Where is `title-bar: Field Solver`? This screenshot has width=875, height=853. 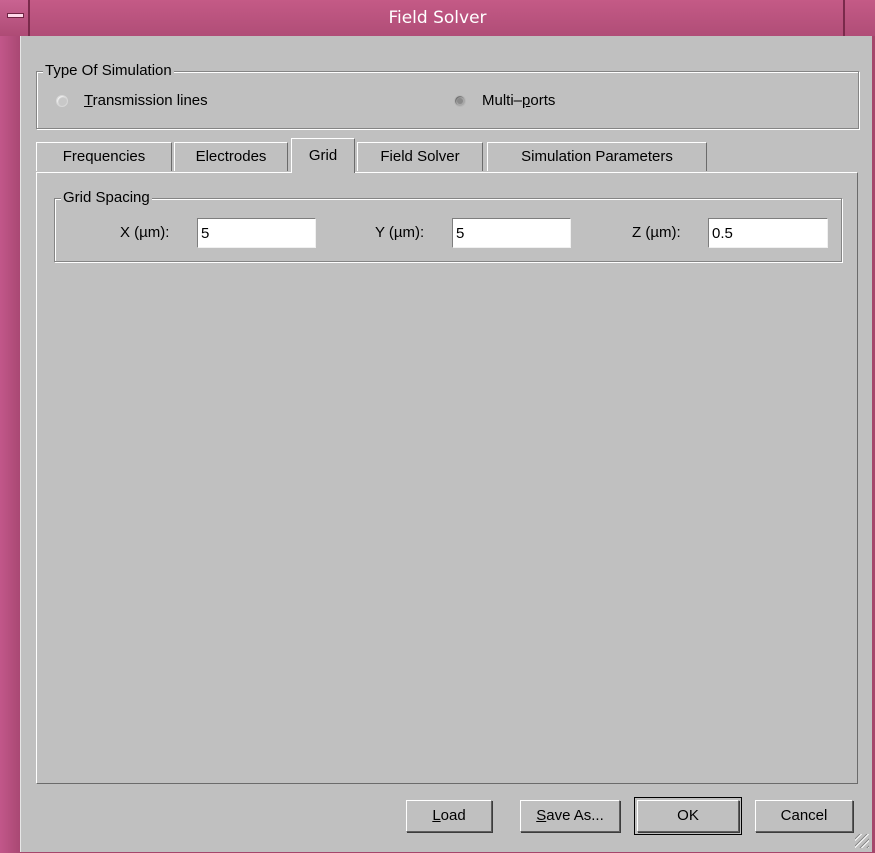 title-bar: Field Solver is located at coordinates (437, 18).